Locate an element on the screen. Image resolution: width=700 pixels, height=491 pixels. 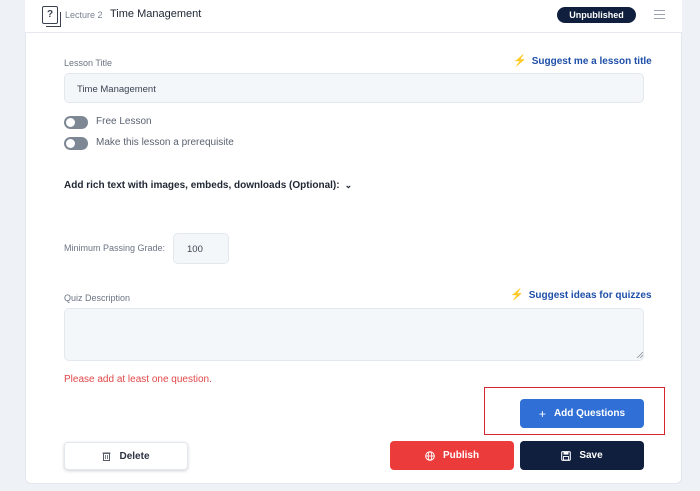
menu-icon is located at coordinates (659, 14).